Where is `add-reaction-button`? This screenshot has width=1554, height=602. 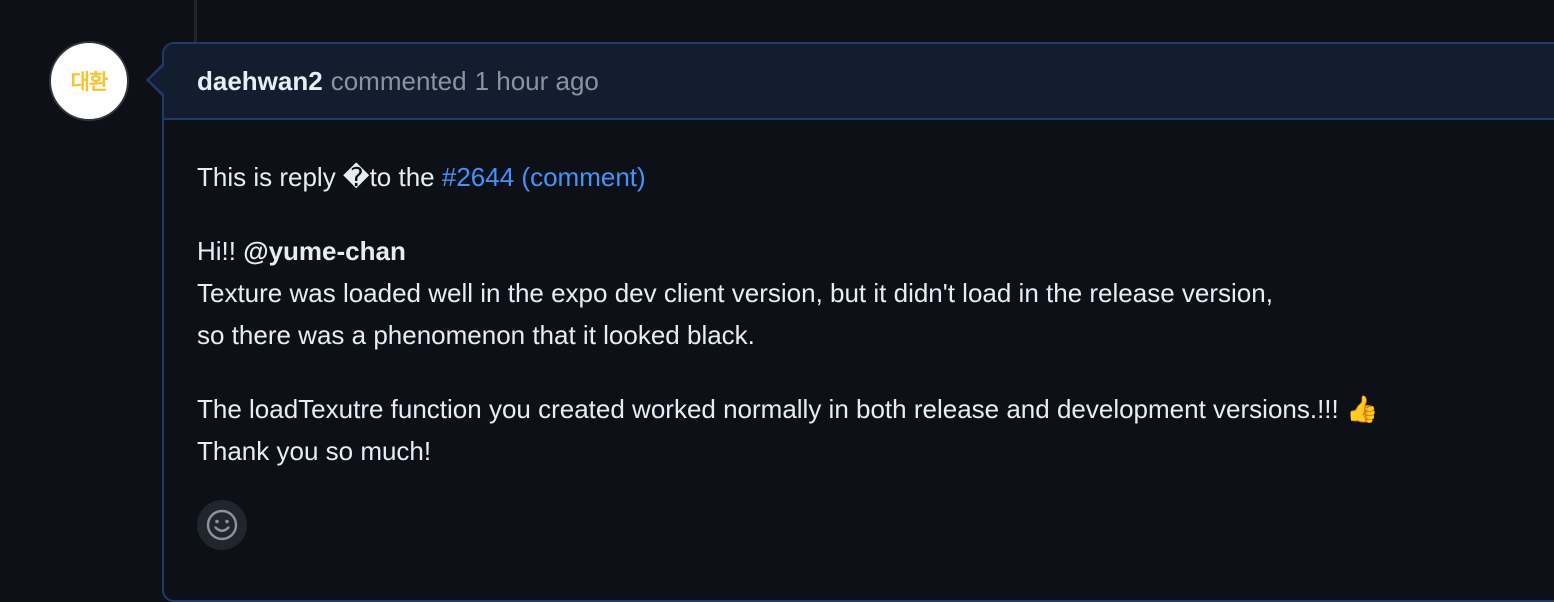
add-reaction-button is located at coordinates (222, 525).